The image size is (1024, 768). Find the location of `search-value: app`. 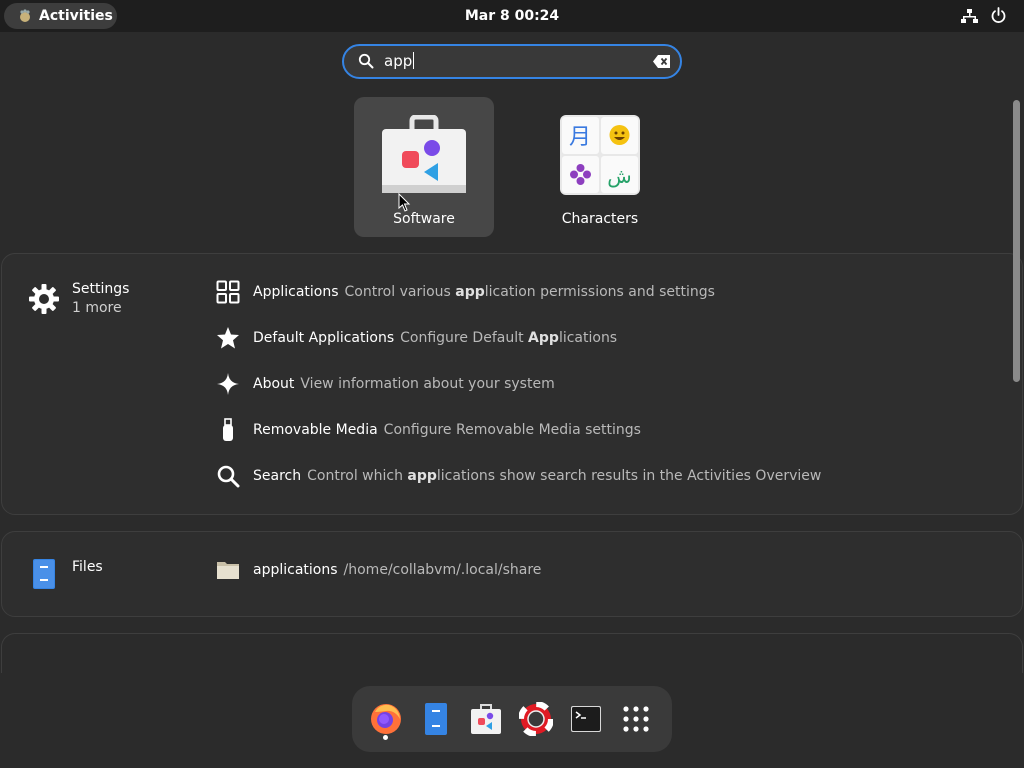

search-value: app is located at coordinates (398, 61).